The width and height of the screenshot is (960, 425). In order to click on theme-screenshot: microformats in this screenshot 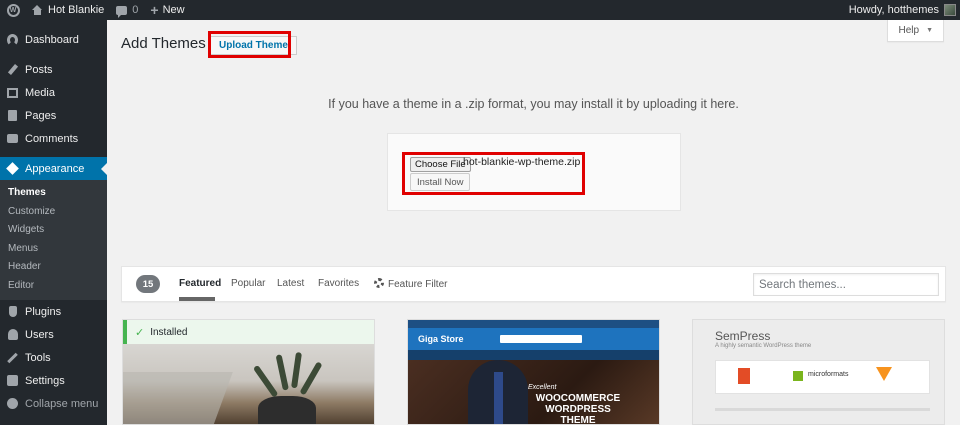, I will do `click(822, 377)`.